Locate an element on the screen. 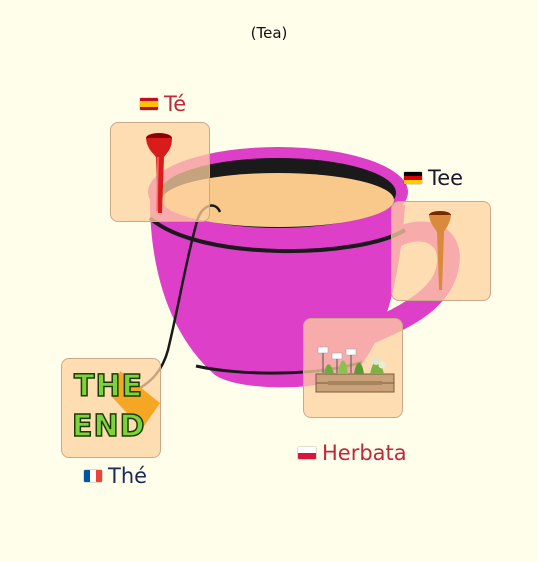 The width and height of the screenshot is (538, 562). french-word: Thé is located at coordinates (128, 476).